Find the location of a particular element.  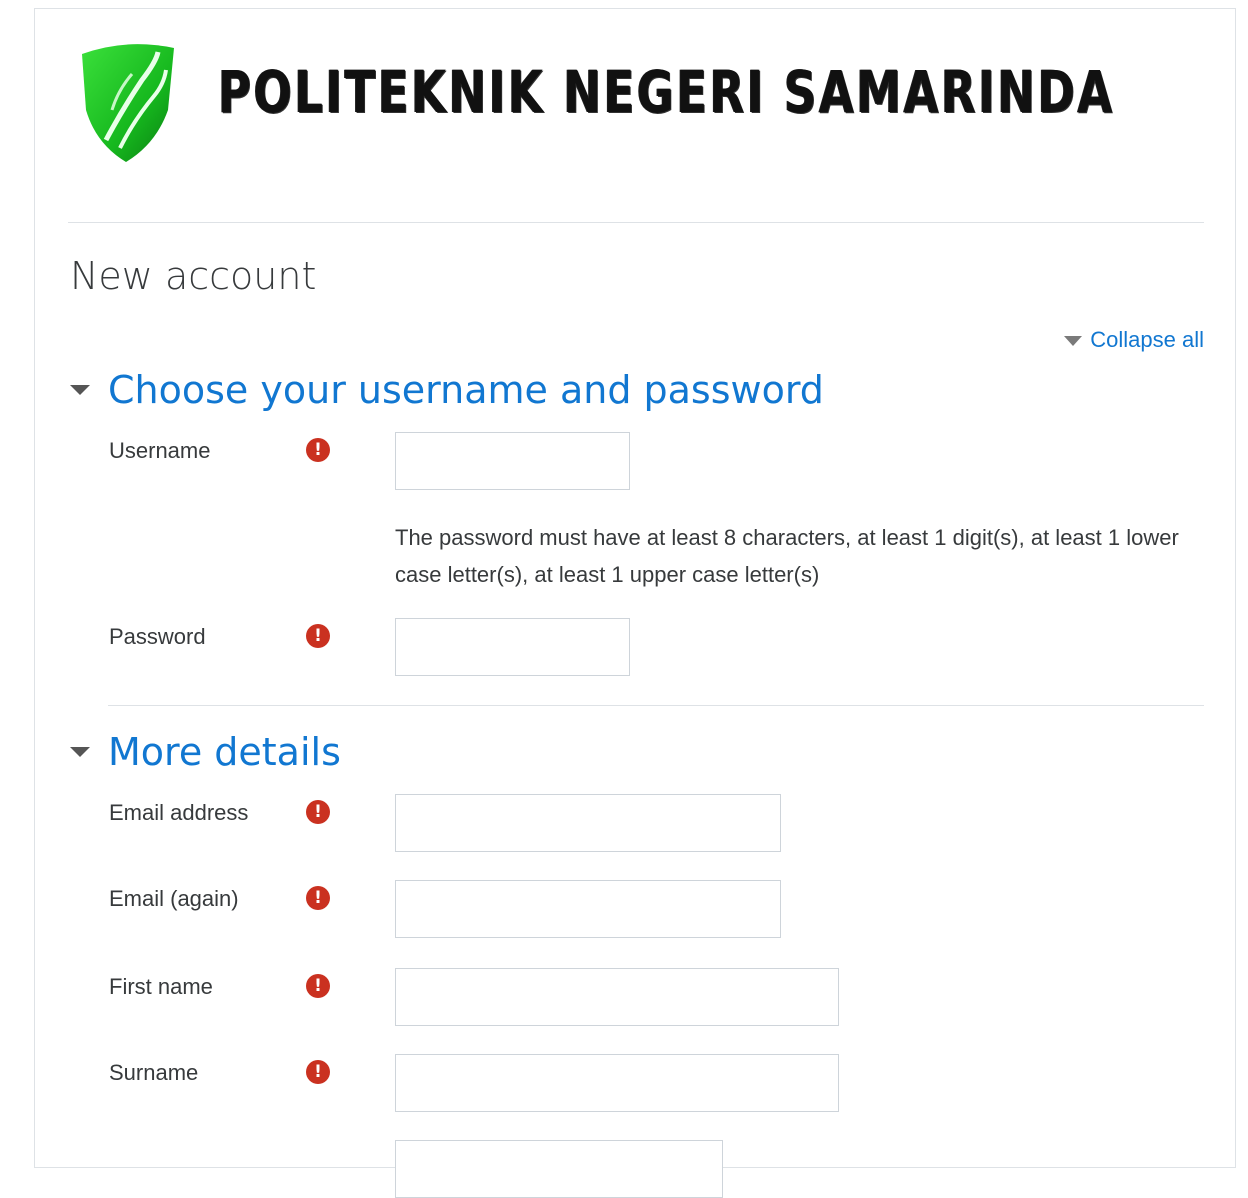

password-input is located at coordinates (512, 647).